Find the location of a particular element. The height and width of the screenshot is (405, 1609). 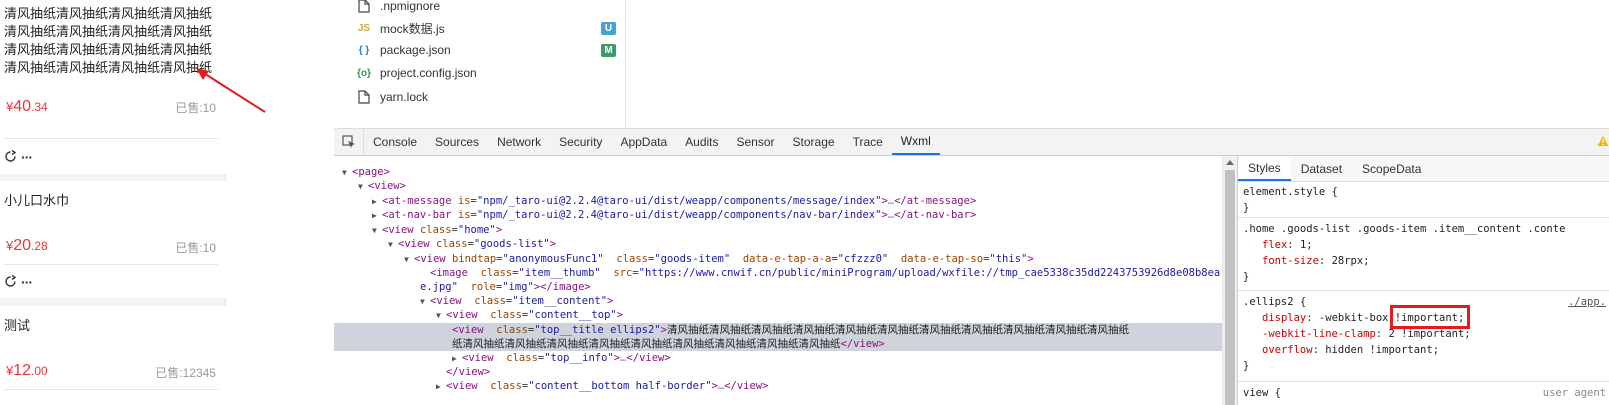

node-item-content: ▼ <view class="item__content"> is located at coordinates (516, 301).